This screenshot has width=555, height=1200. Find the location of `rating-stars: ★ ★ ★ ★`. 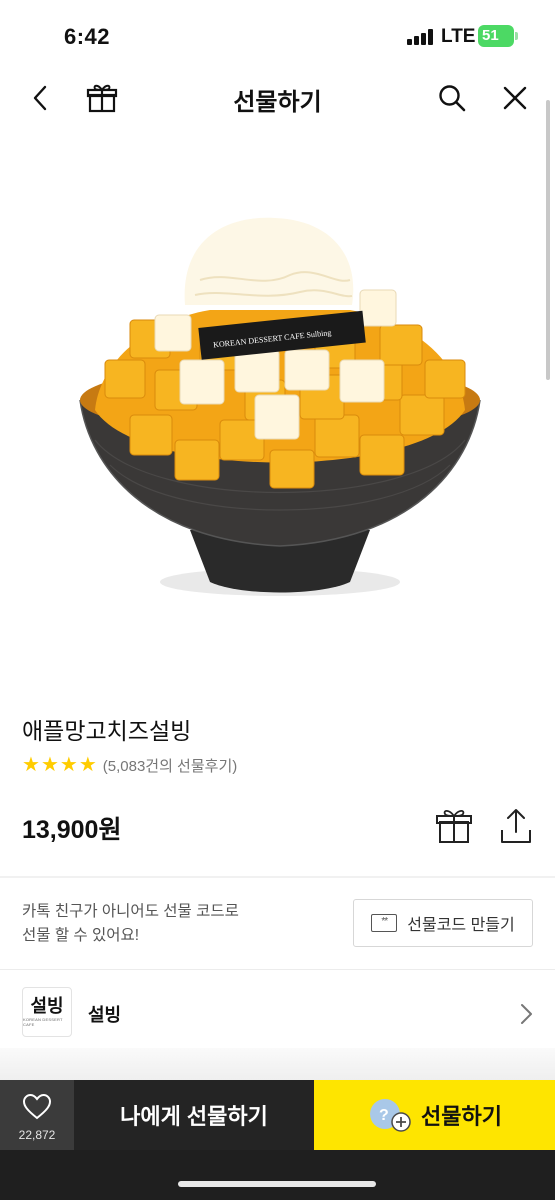

rating-stars: ★ ★ ★ ★ is located at coordinates (59, 765).